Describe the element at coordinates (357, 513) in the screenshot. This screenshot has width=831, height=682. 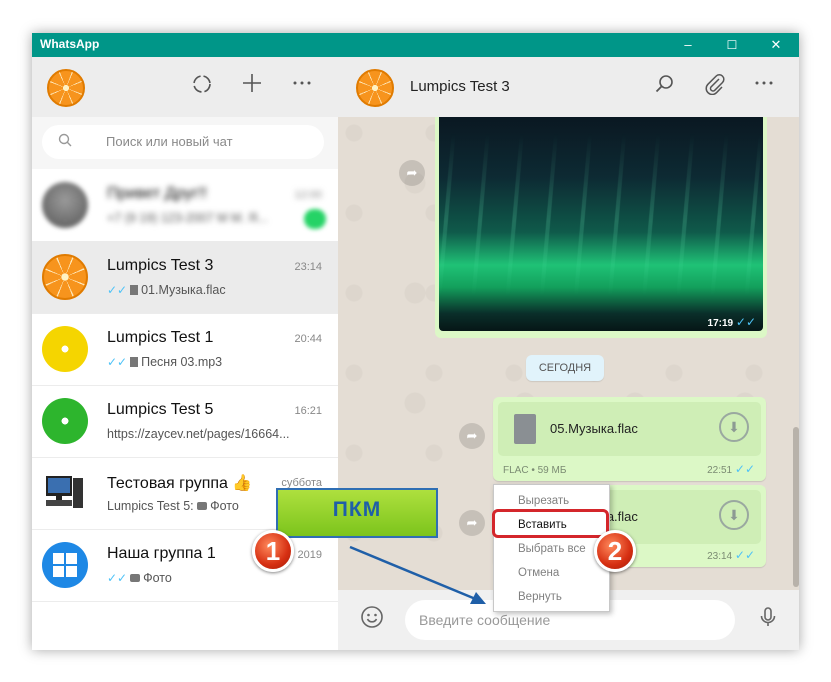
I see `right-click-label: ПКМ` at that location.